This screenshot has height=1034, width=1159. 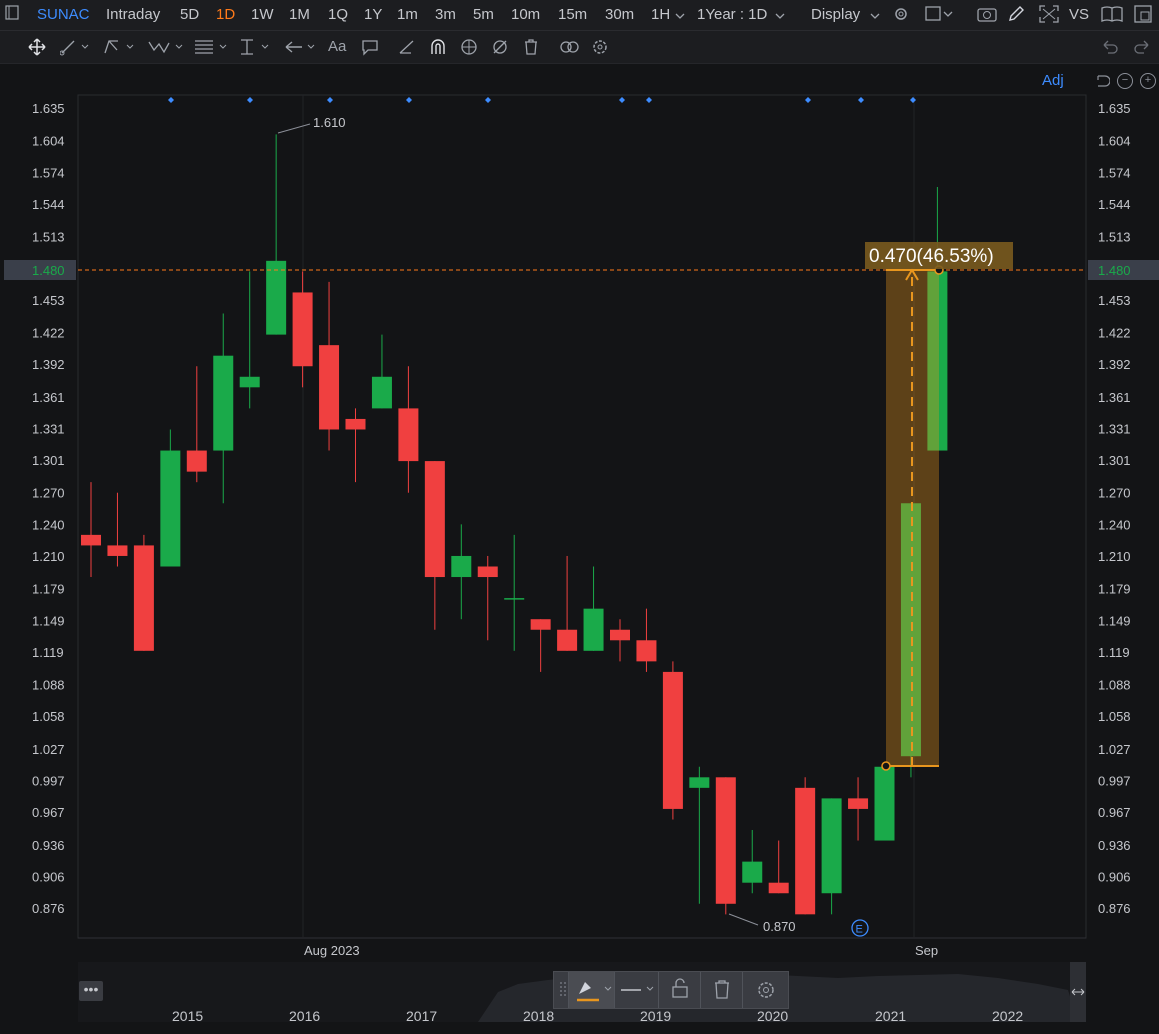 What do you see at coordinates (1114, 141) in the screenshot?
I see `price-tick-right: 1.604` at bounding box center [1114, 141].